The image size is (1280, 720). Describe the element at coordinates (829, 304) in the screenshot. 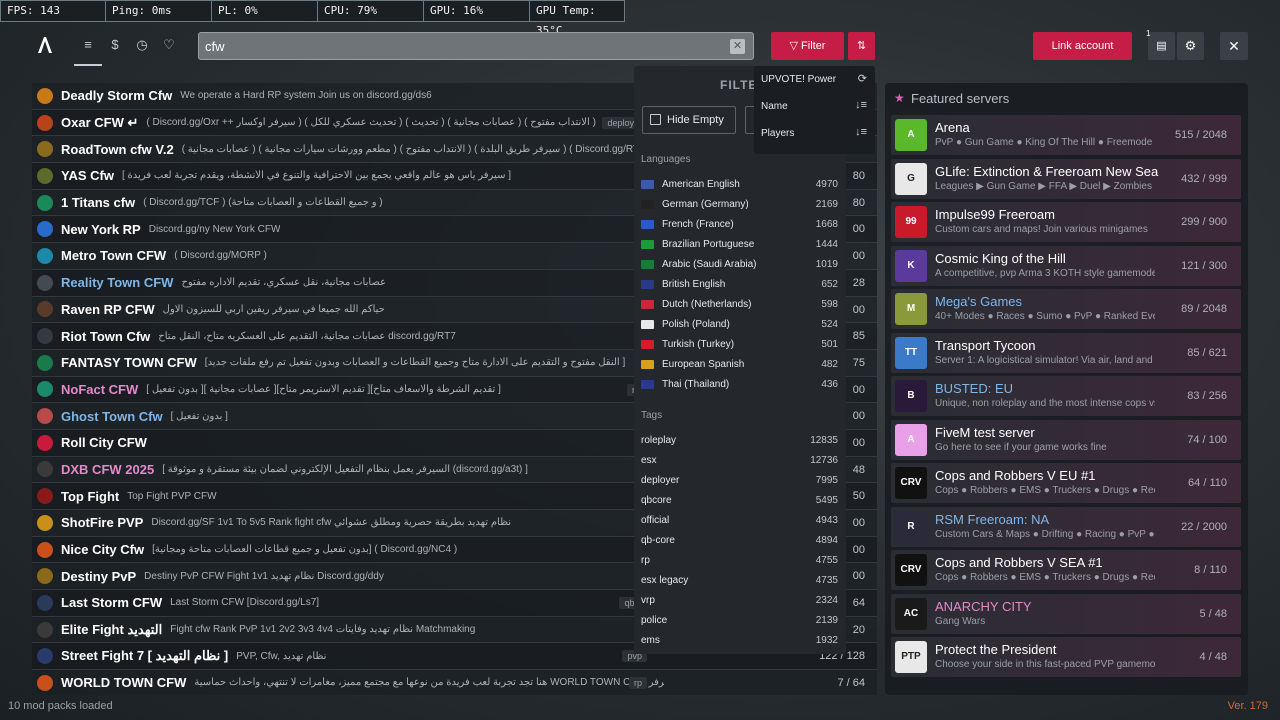

I see `language-count: 598` at that location.